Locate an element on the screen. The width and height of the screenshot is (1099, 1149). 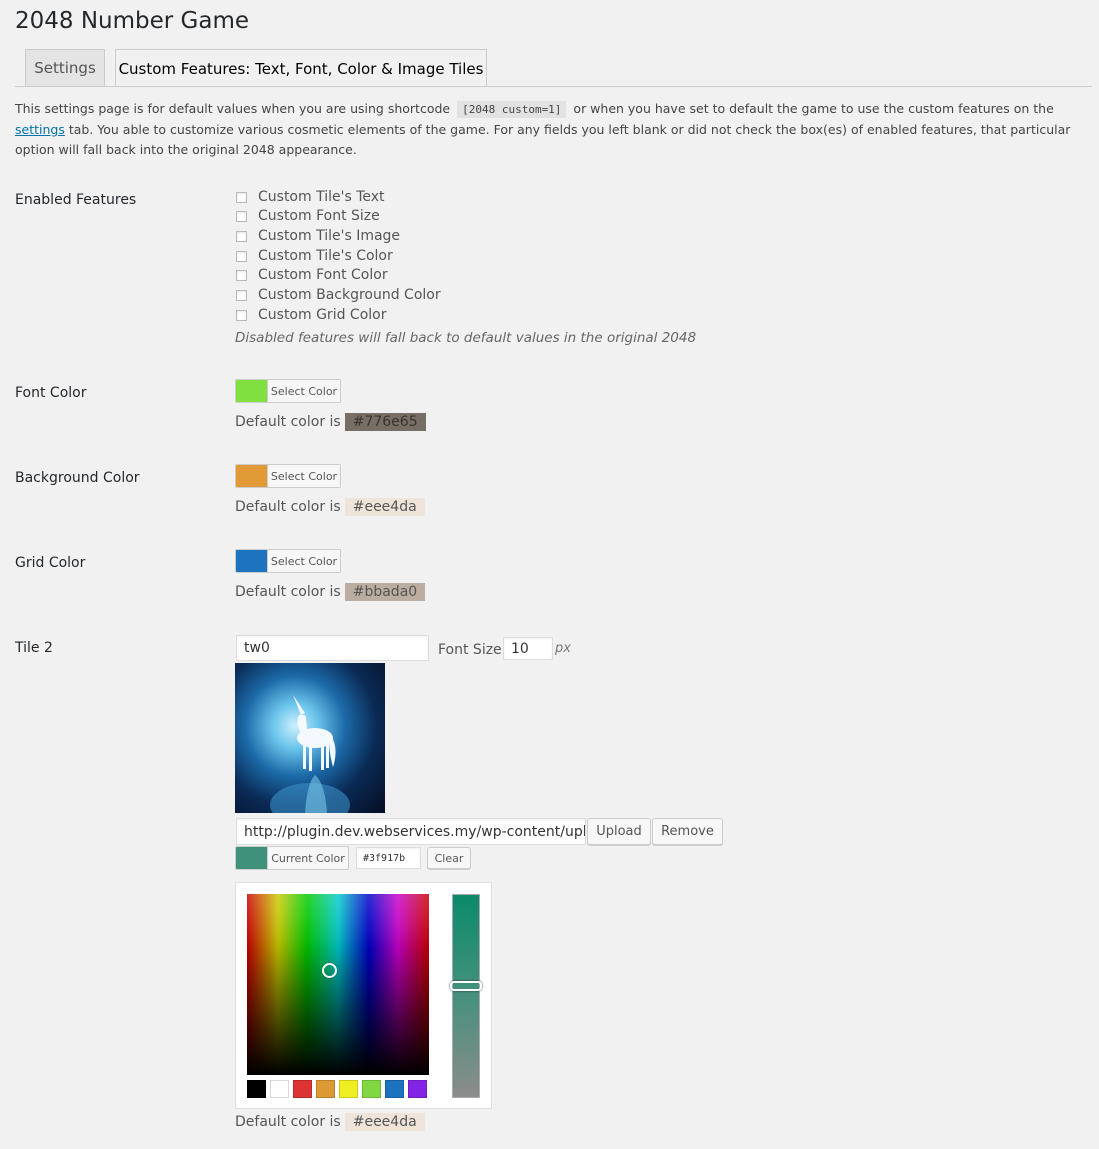
feature-option-tile-image: Custom Tile's Image is located at coordinates (318, 236).